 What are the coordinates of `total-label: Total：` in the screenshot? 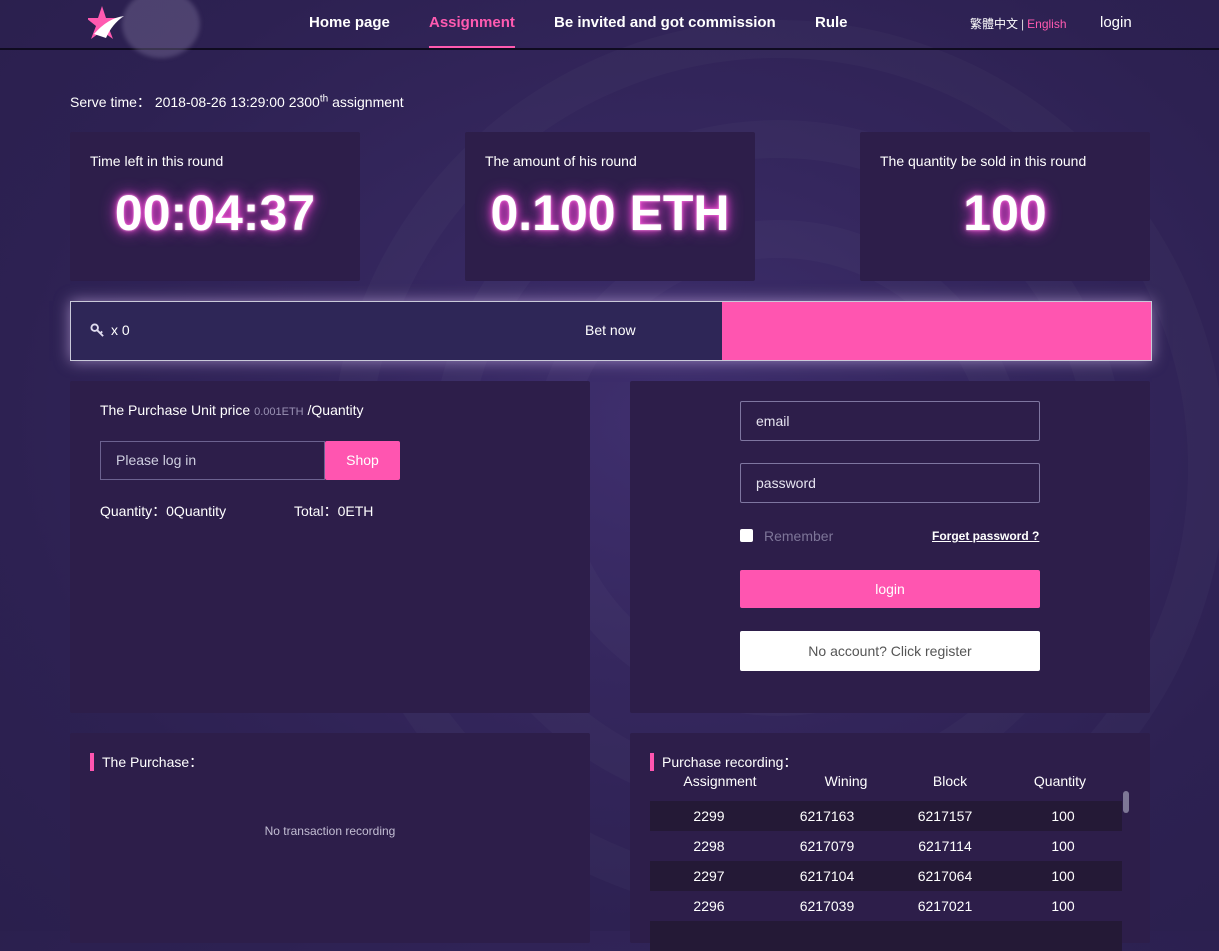 It's located at (316, 511).